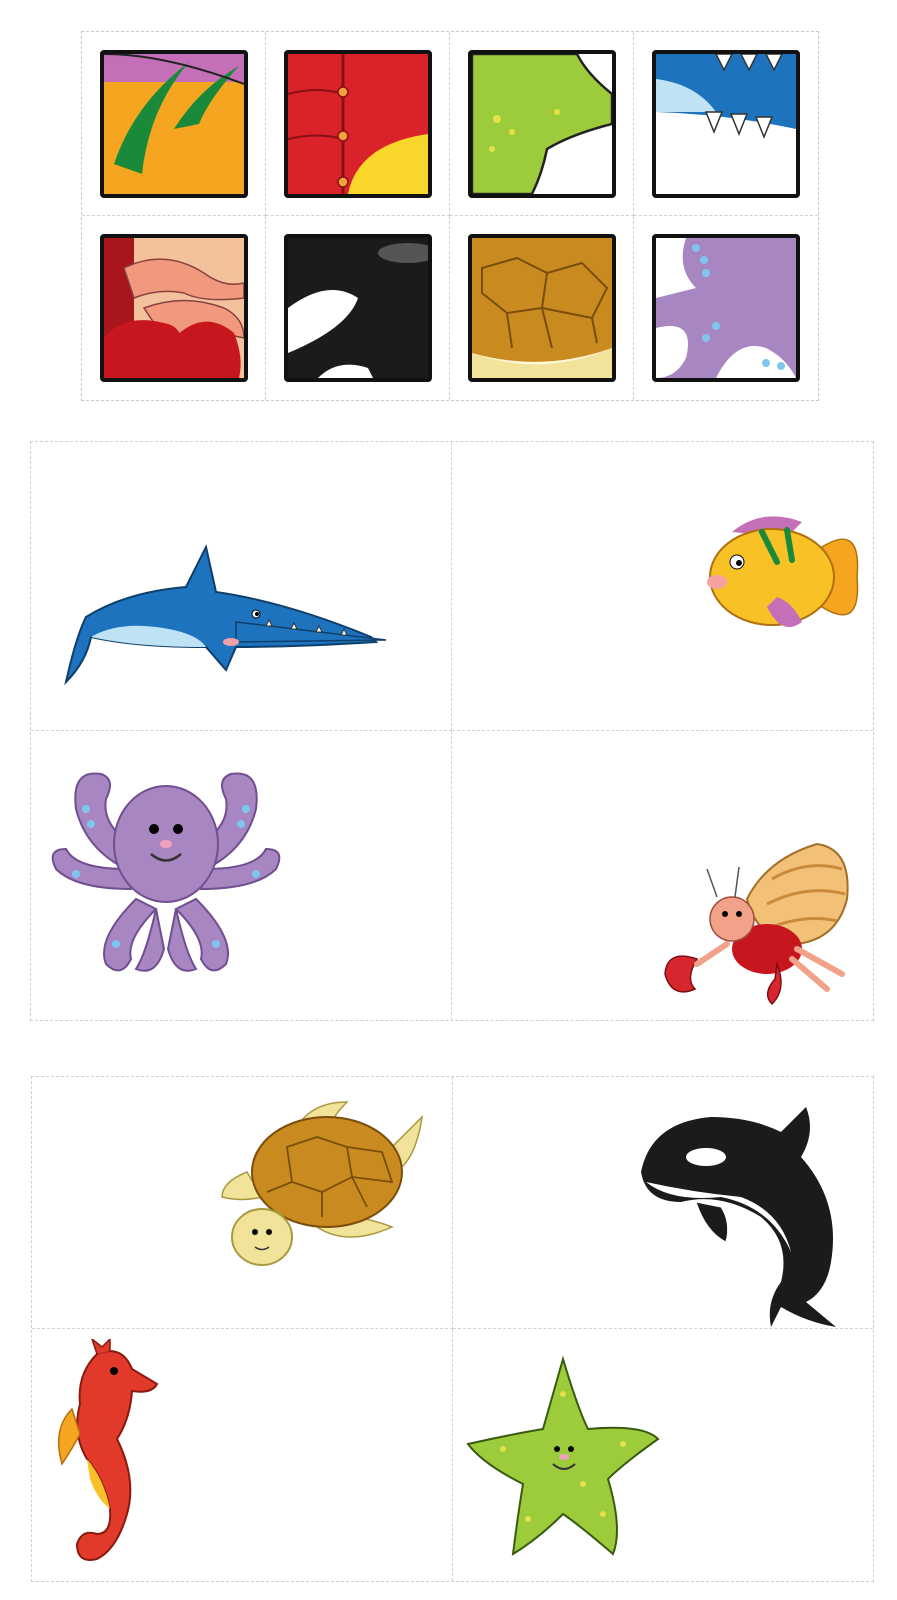 This screenshot has width=897, height=1600. I want to click on sea-turtle-icon, so click(322, 1183).